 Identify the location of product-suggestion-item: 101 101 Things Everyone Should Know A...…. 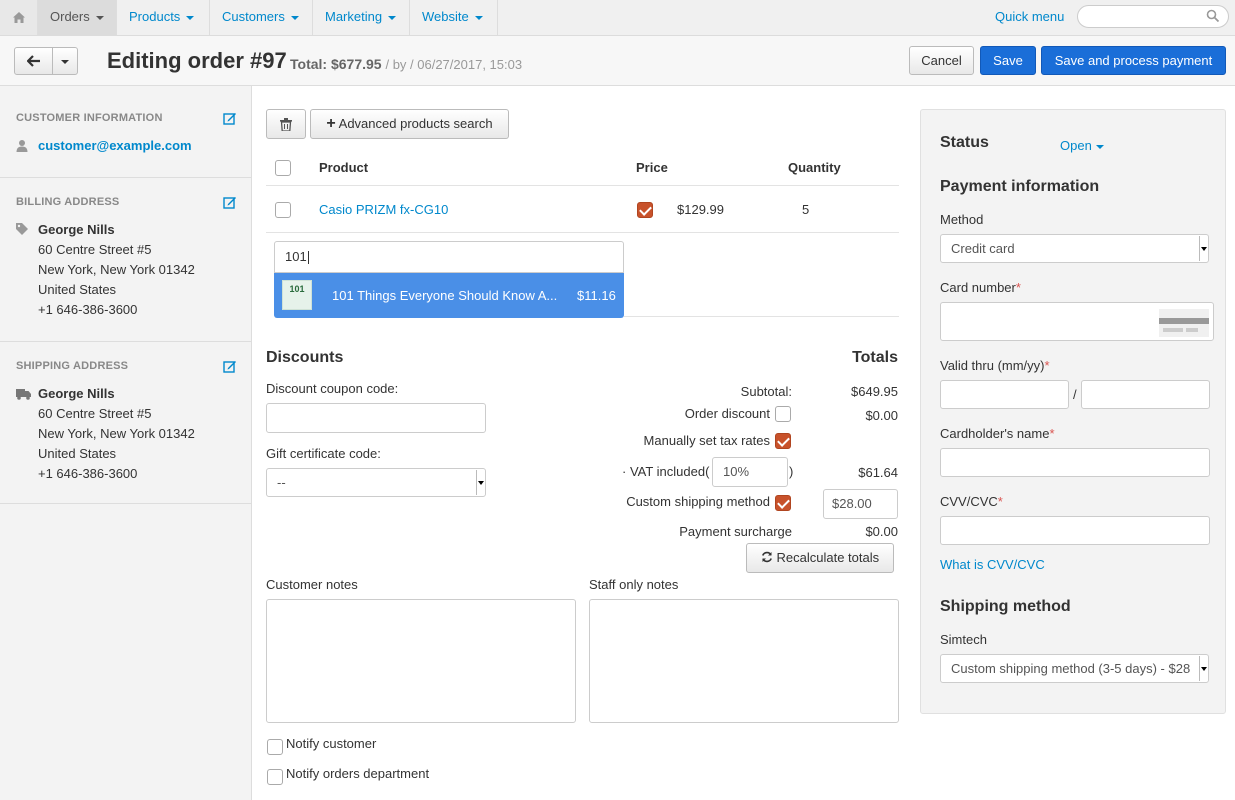
(449, 295).